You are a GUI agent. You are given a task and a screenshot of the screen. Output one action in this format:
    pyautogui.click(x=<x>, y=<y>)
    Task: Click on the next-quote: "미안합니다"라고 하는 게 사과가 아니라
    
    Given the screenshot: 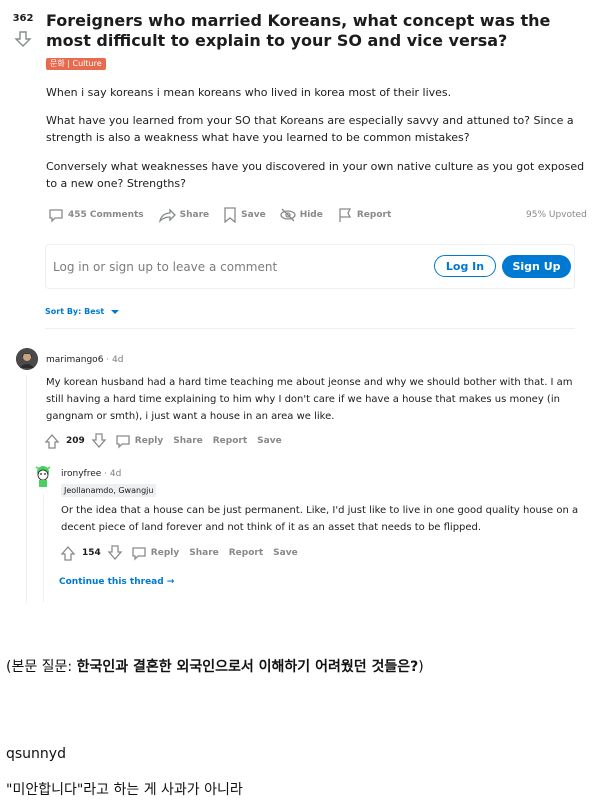 What is the action you would take?
    pyautogui.click(x=124, y=790)
    